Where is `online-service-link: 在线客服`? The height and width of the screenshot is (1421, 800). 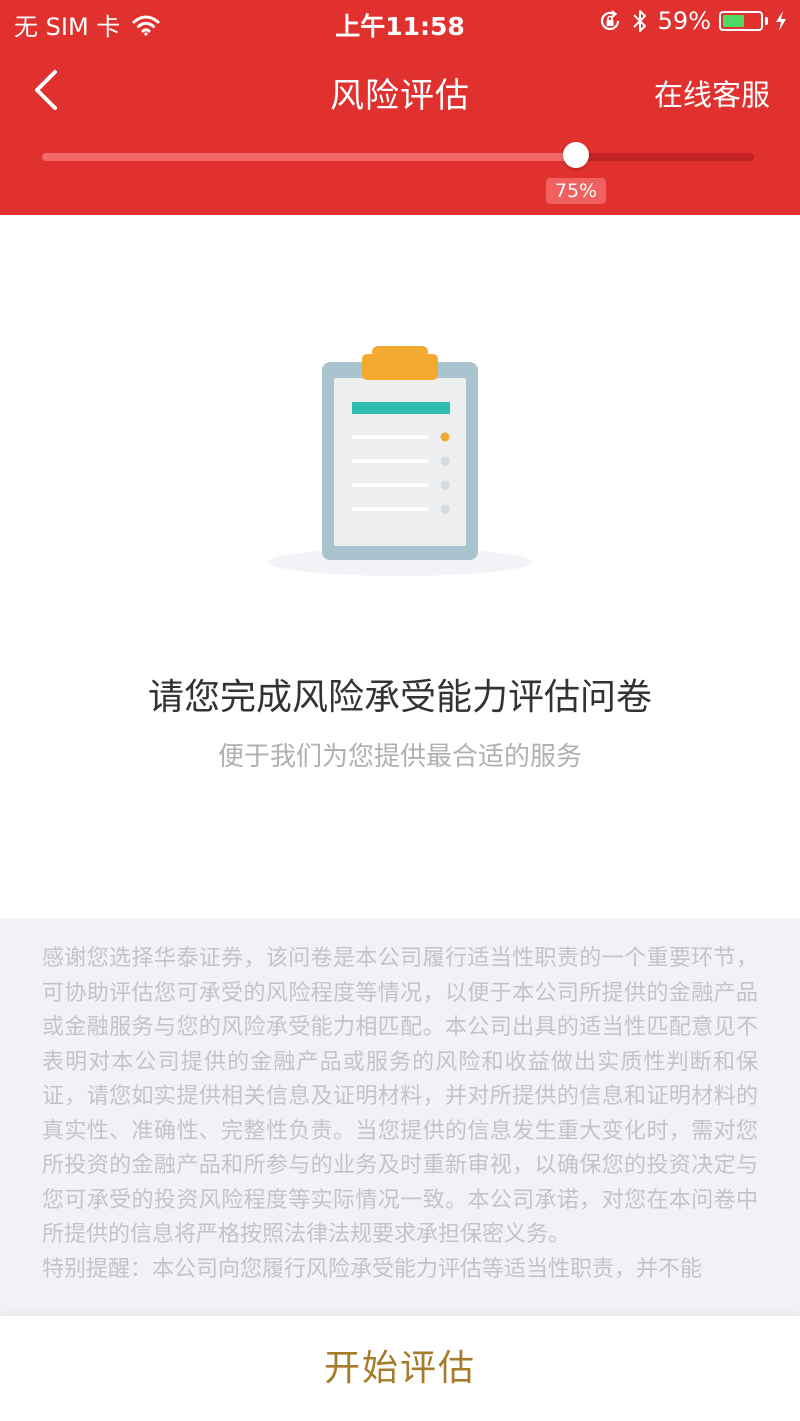 online-service-link: 在线客服 is located at coordinates (712, 93).